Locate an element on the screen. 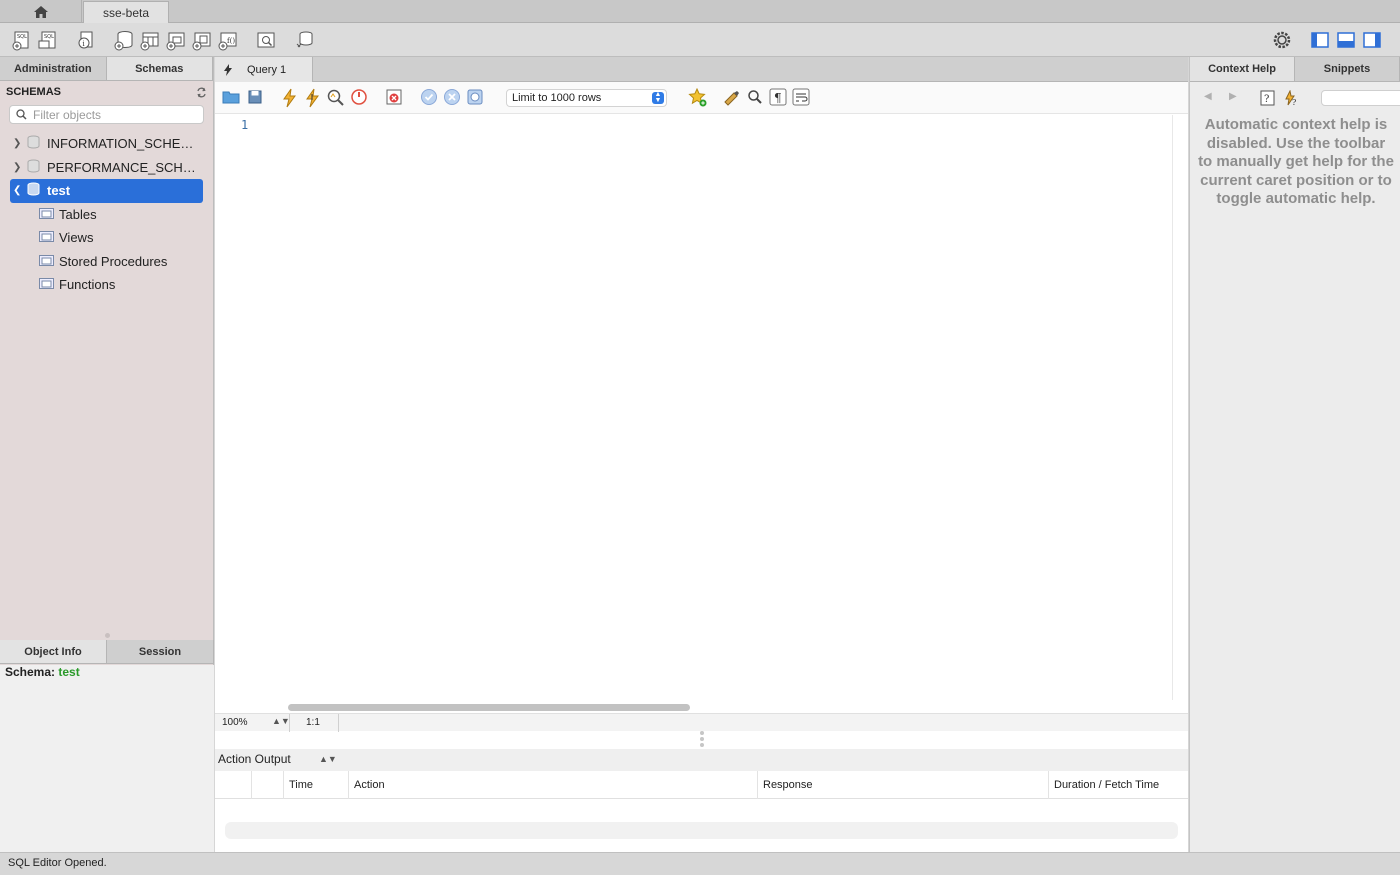  schemas-title: SCHEMAS is located at coordinates (34, 92).